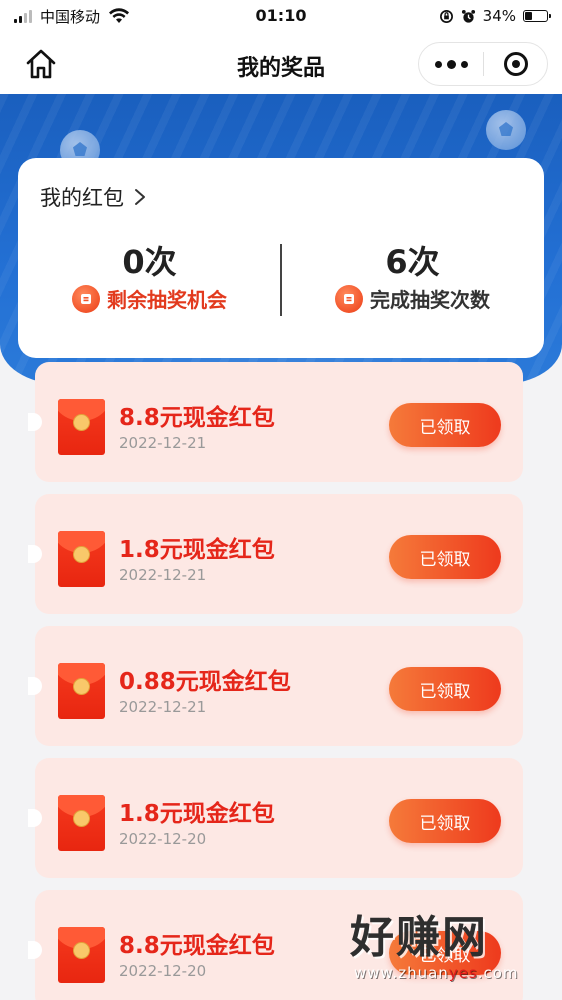 The height and width of the screenshot is (1000, 562). I want to click on prize-item: 1.8元现金红包 2022-12-20 已领取, so click(275, 818).